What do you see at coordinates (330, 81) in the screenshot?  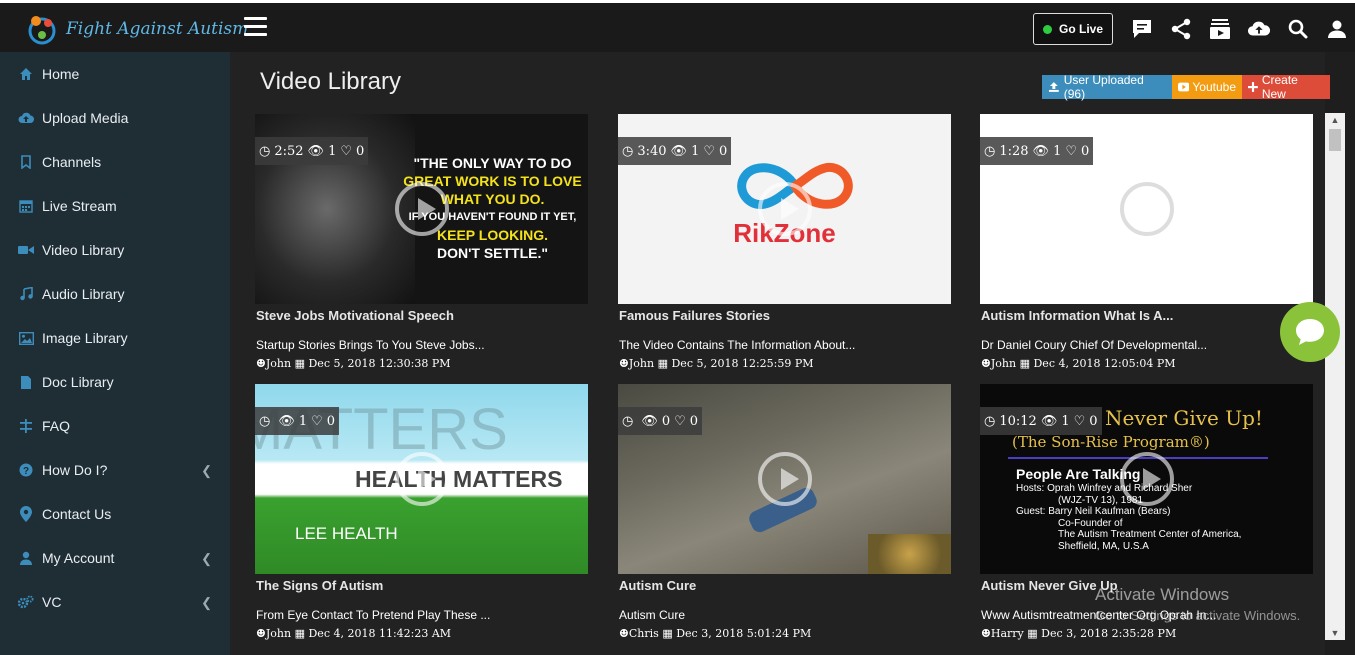 I see `page-title: Video Library` at bounding box center [330, 81].